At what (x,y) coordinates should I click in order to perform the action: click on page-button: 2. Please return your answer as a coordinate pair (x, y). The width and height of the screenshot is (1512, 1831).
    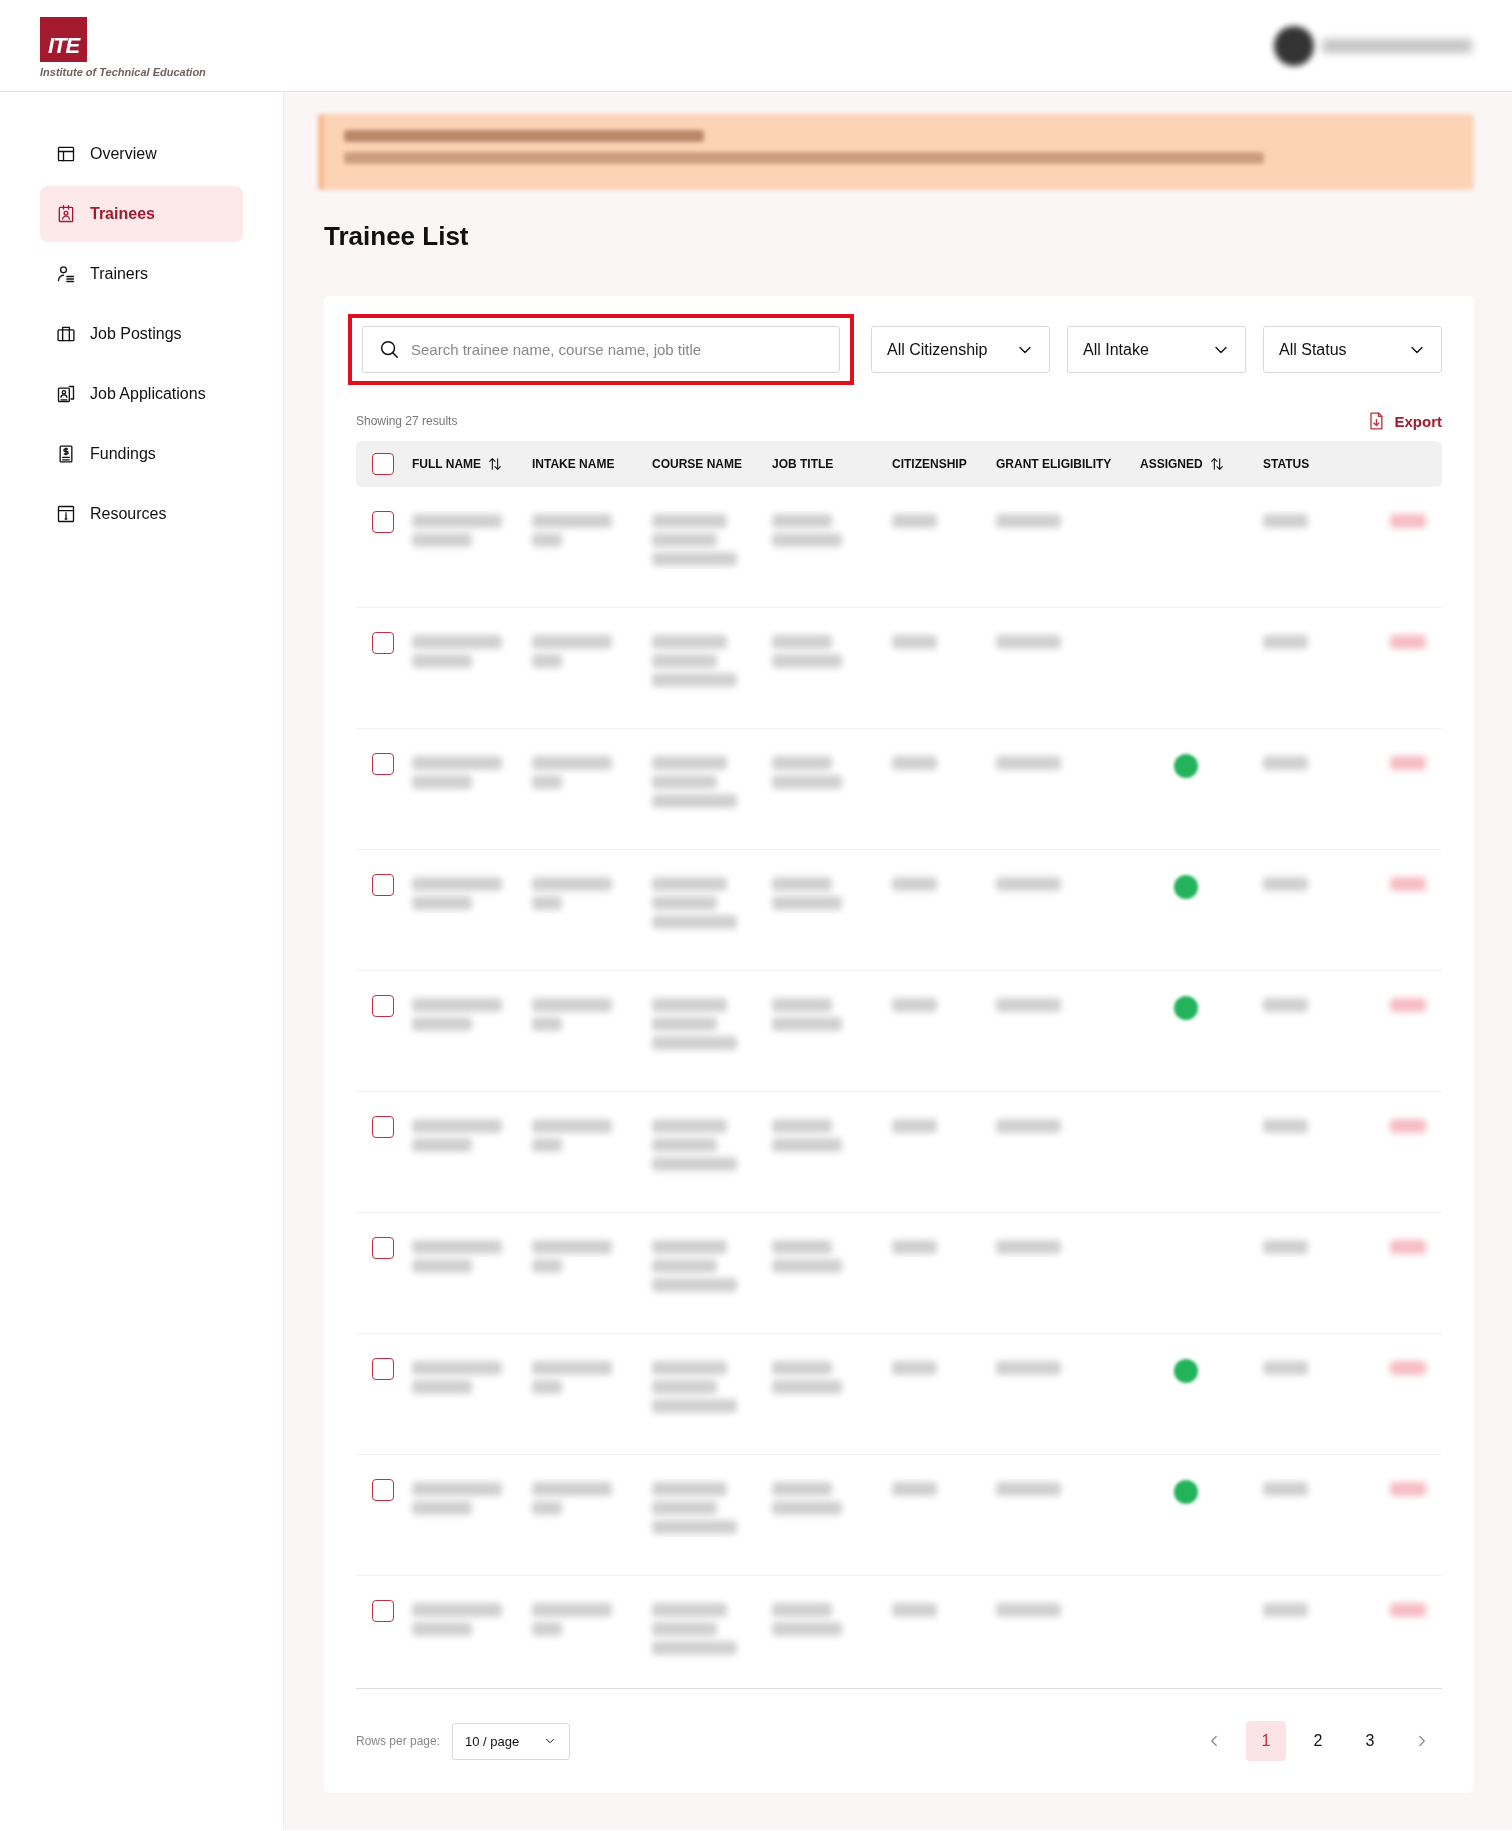
    Looking at the image, I should click on (1318, 1741).